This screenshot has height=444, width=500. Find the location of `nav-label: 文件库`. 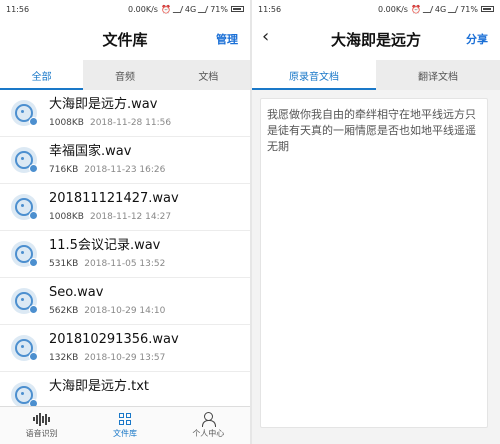

nav-label: 文件库 is located at coordinates (124, 433).